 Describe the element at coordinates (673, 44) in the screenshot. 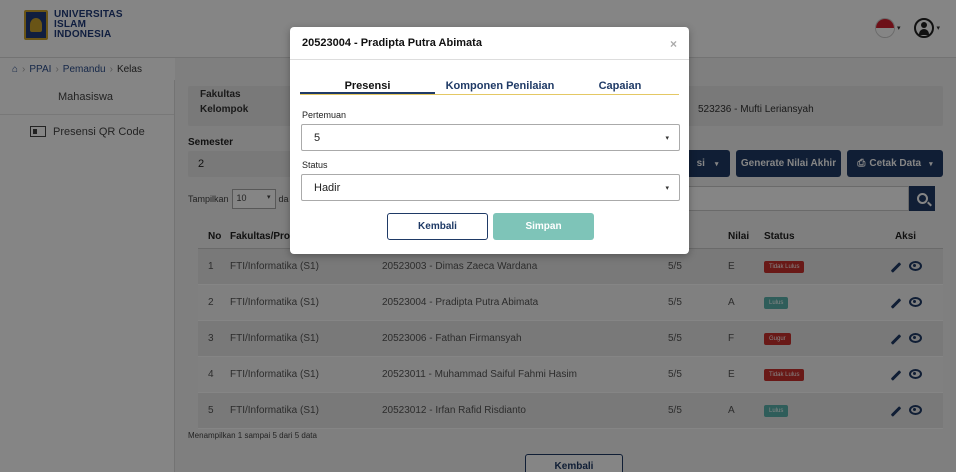

I see `close-icon: ×` at that location.